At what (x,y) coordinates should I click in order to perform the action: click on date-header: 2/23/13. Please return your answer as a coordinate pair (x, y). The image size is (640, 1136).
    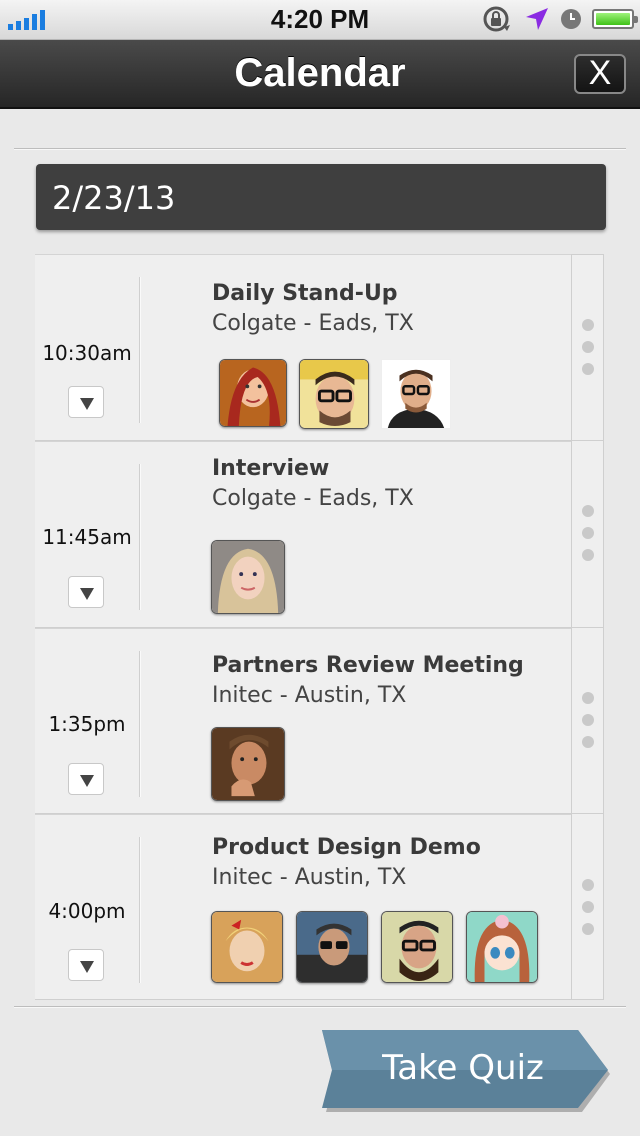
    Looking at the image, I should click on (321, 197).